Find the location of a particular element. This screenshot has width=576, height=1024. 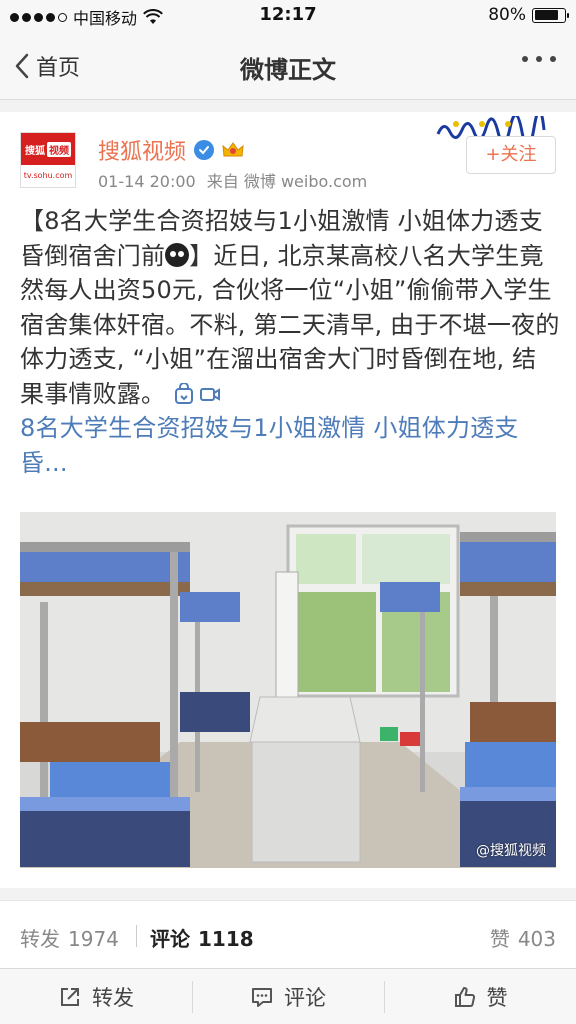

avatar-logo: 搜狐 视频 is located at coordinates (48, 149).